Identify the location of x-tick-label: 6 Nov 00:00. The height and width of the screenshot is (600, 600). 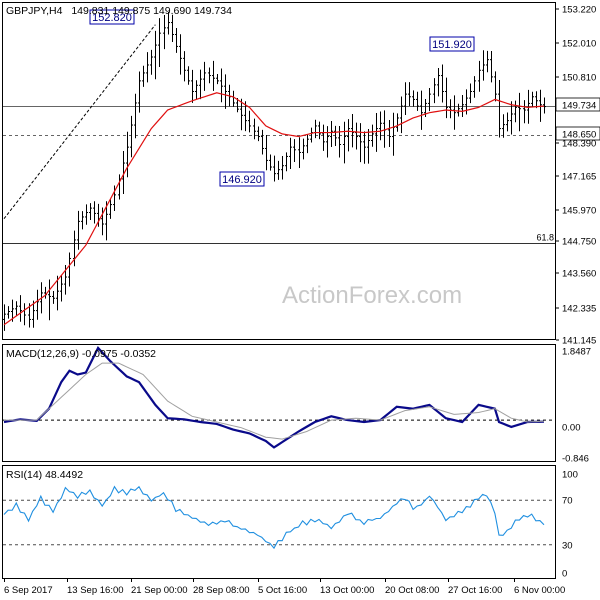
(539, 590).